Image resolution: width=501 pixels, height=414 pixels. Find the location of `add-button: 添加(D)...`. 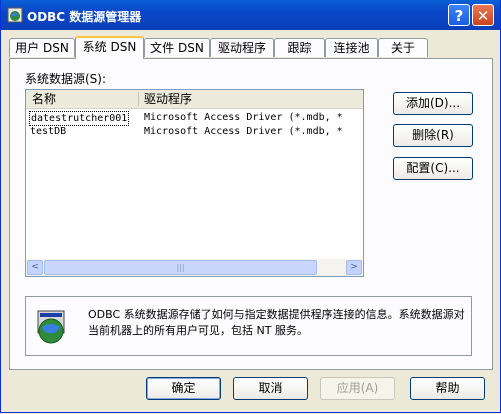

add-button: 添加(D)... is located at coordinates (433, 103).